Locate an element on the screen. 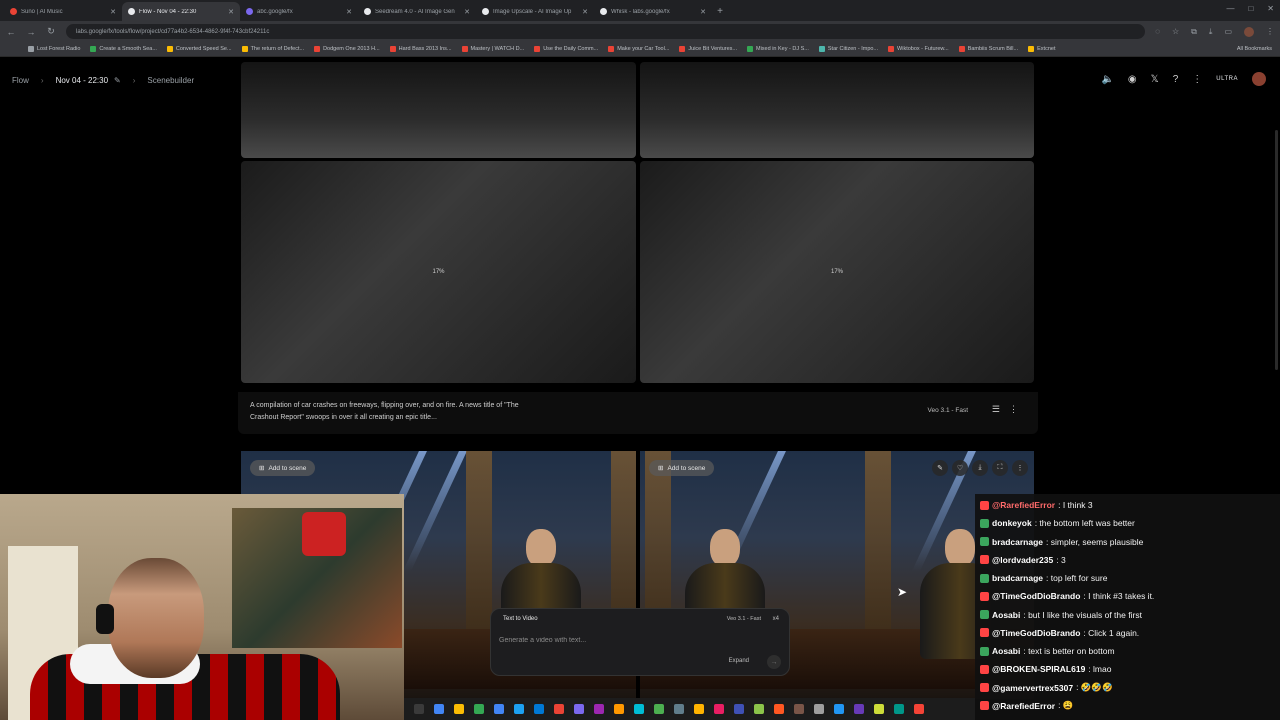 The height and width of the screenshot is (720, 1280). back-icon: ← is located at coordinates (11, 32).